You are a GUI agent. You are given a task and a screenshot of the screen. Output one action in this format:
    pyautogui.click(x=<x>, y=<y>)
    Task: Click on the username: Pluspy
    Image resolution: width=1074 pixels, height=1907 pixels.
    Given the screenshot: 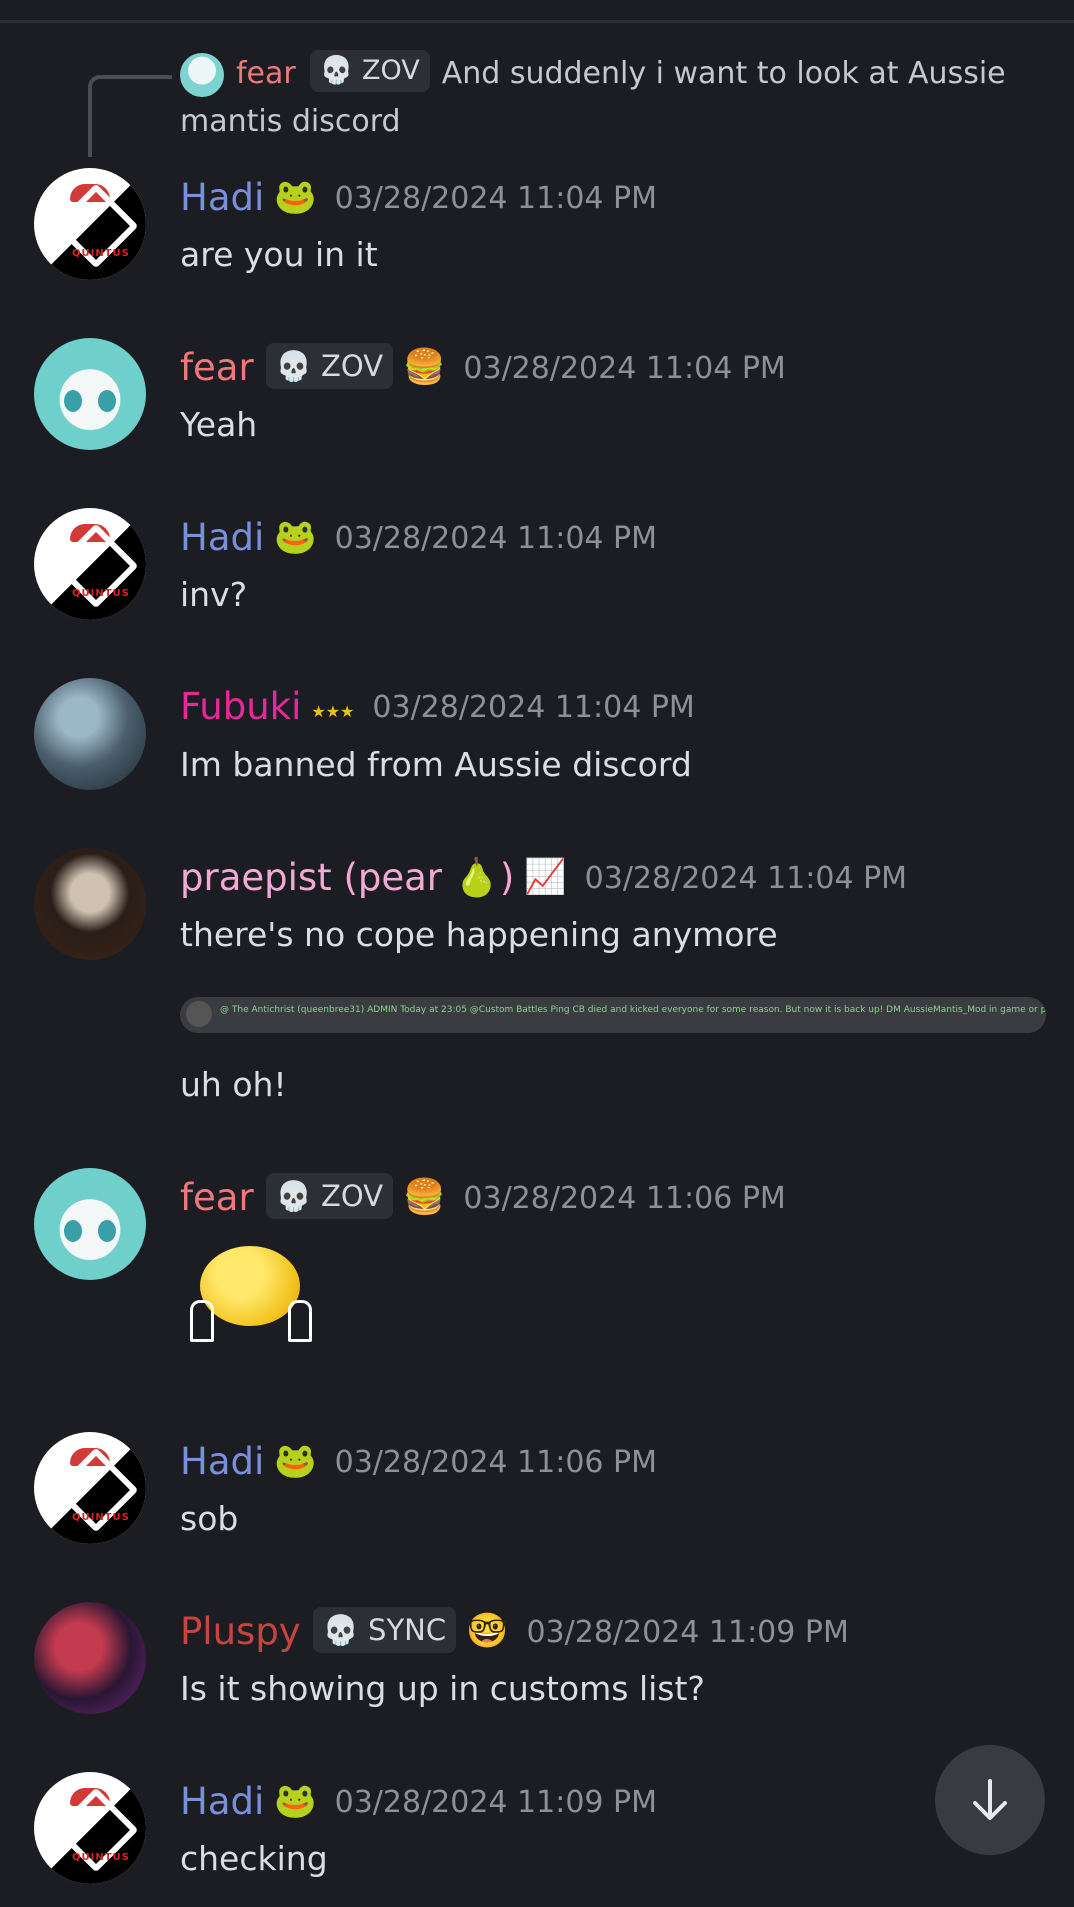 What is the action you would take?
    pyautogui.click(x=240, y=1631)
    